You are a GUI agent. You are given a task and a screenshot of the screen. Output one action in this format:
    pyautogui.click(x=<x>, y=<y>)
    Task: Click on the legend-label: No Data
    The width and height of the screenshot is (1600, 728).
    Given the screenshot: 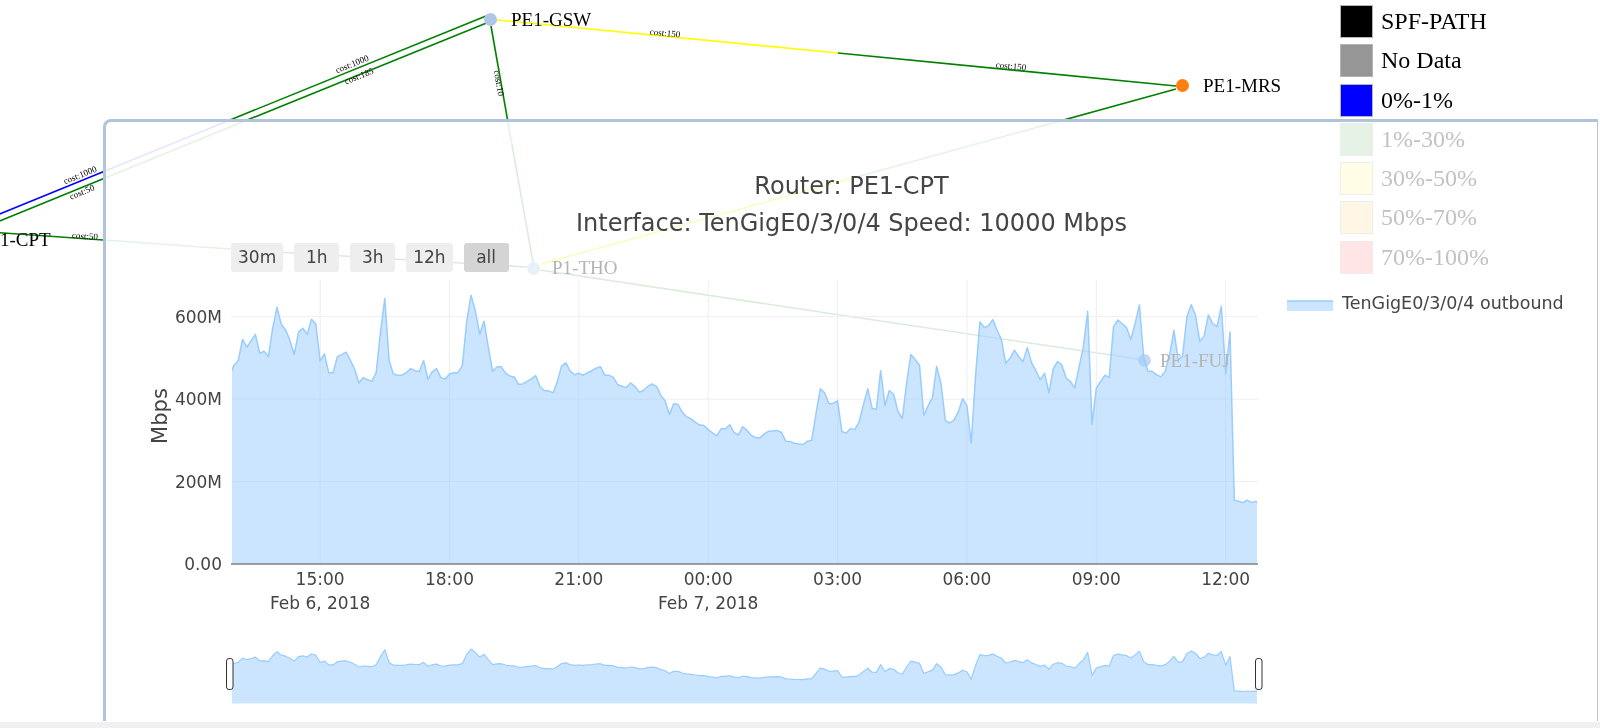 What is the action you would take?
    pyautogui.click(x=1421, y=61)
    